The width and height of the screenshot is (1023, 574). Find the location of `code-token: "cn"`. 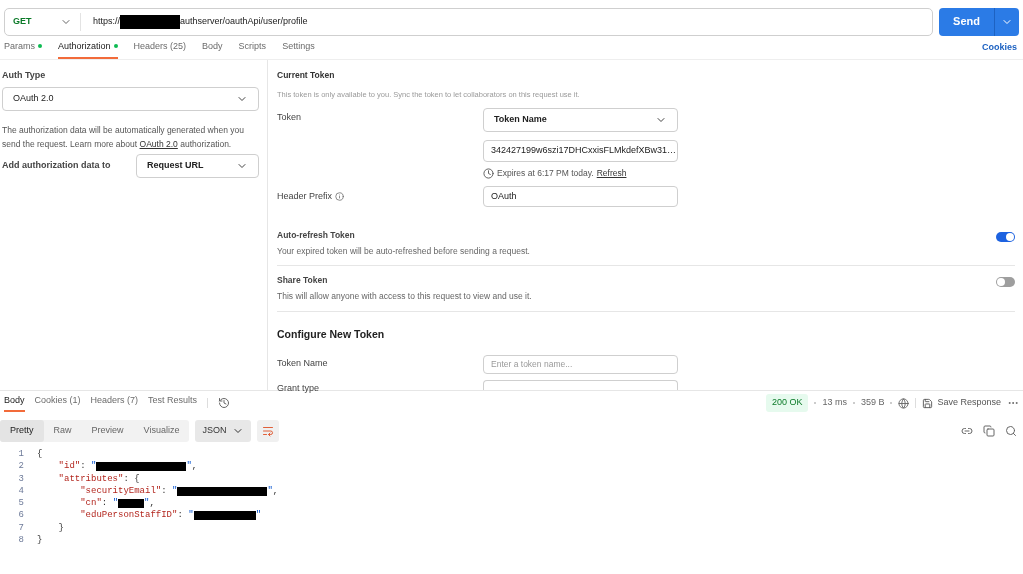

code-token: "cn" is located at coordinates (90, 503).